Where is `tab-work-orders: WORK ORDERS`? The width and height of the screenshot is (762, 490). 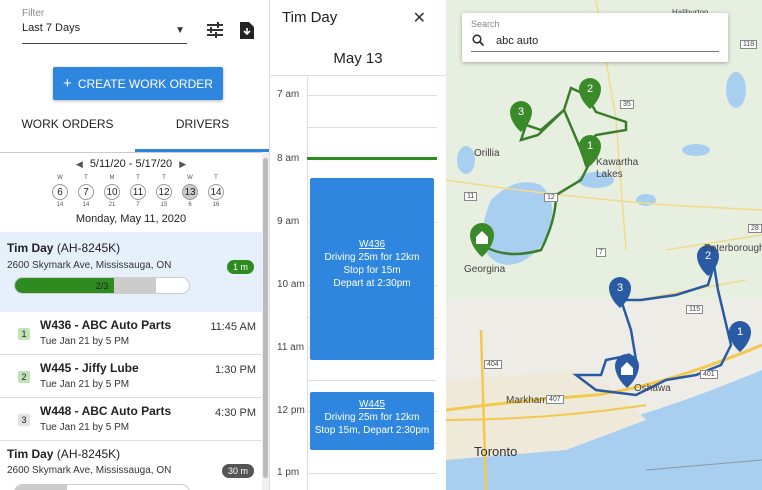
tab-work-orders: WORK ORDERS is located at coordinates (67, 131).